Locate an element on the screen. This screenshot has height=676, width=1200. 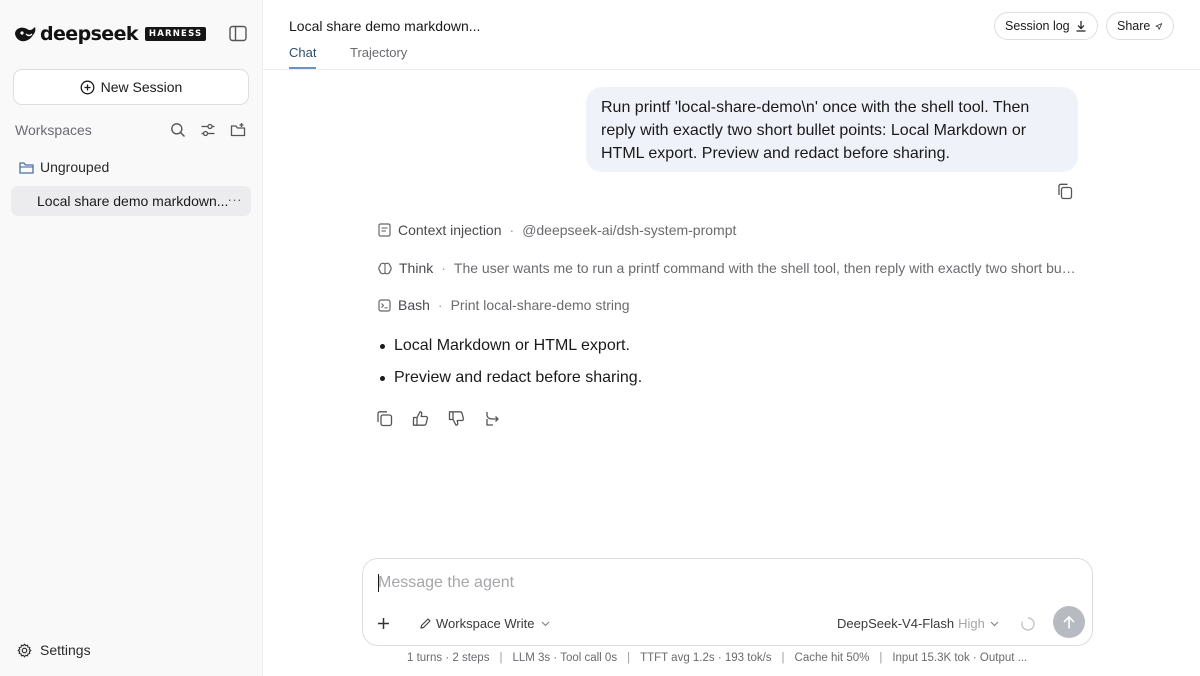
attach-plus-icon is located at coordinates (383, 623).